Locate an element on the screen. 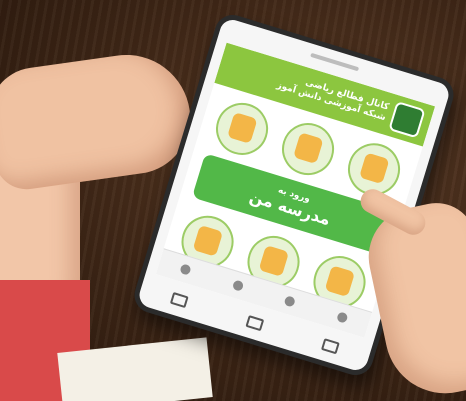 This screenshot has width=466, height=401. settings-icon is located at coordinates (342, 317).